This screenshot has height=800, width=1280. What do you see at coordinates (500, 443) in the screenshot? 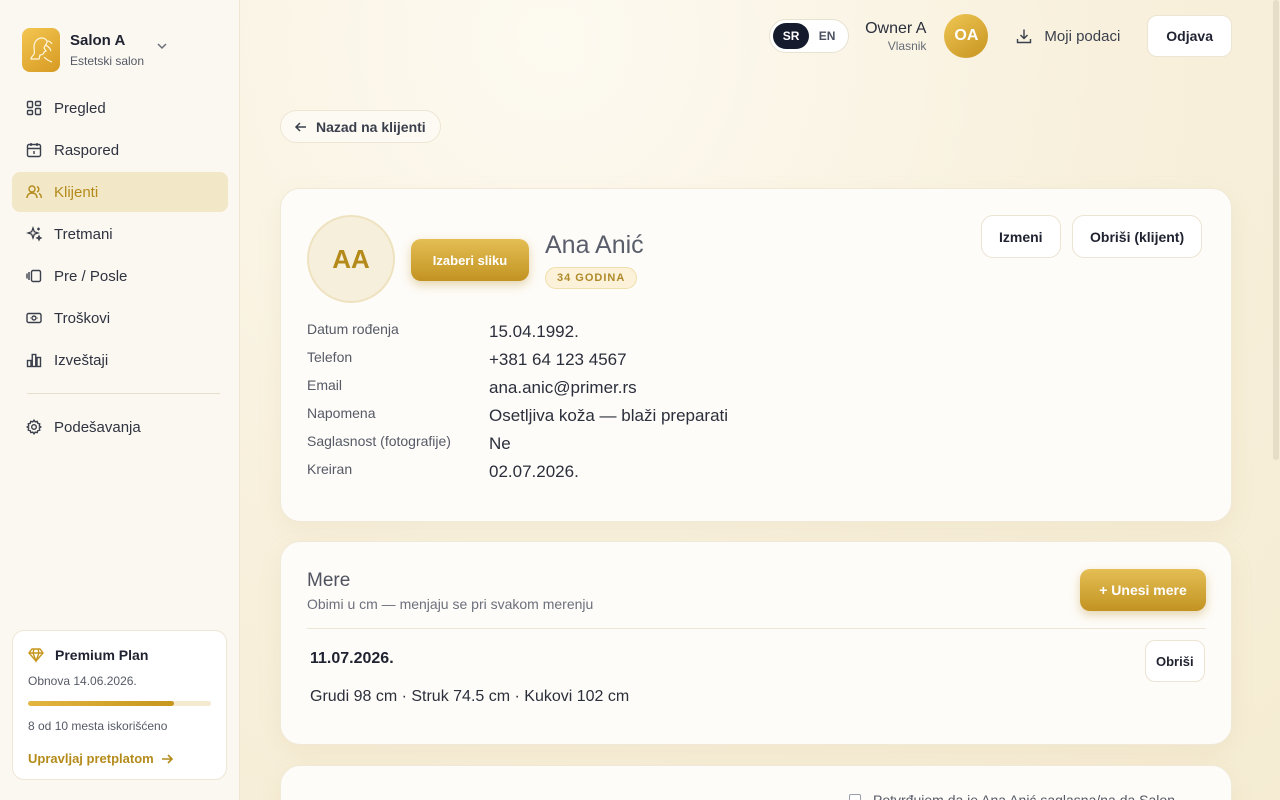
I see `detail-value: Ne` at bounding box center [500, 443].